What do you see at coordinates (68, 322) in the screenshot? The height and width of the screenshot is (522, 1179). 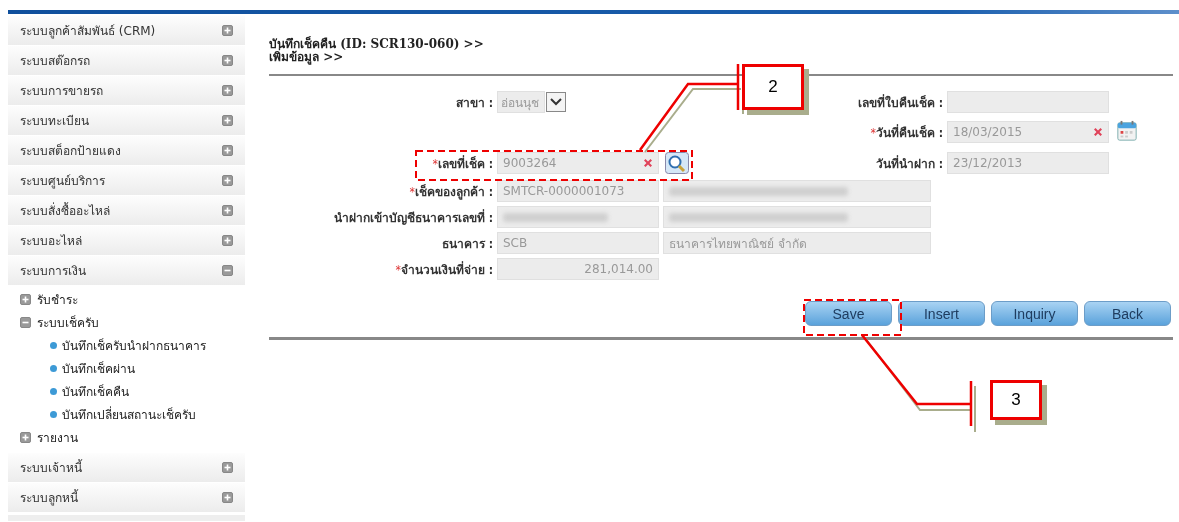 I see `submenu-item: ระบบเช็ครับ` at bounding box center [68, 322].